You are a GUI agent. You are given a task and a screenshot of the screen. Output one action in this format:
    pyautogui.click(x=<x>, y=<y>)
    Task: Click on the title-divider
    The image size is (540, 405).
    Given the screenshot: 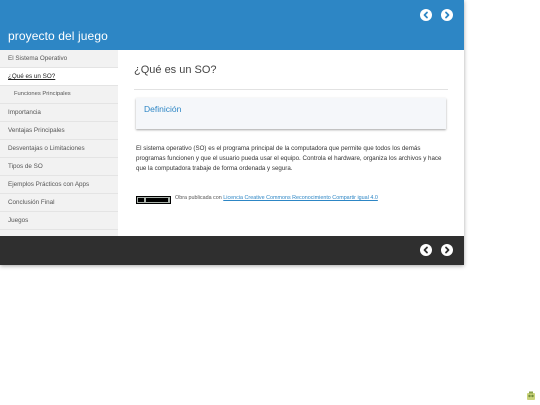 What is the action you would take?
    pyautogui.click(x=291, y=89)
    